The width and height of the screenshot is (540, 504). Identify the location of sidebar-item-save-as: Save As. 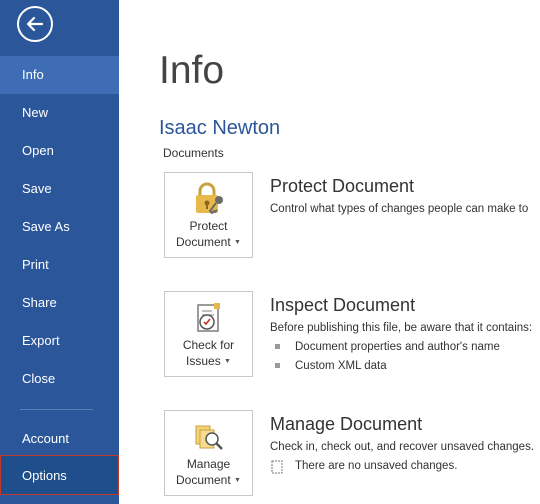
(59, 227).